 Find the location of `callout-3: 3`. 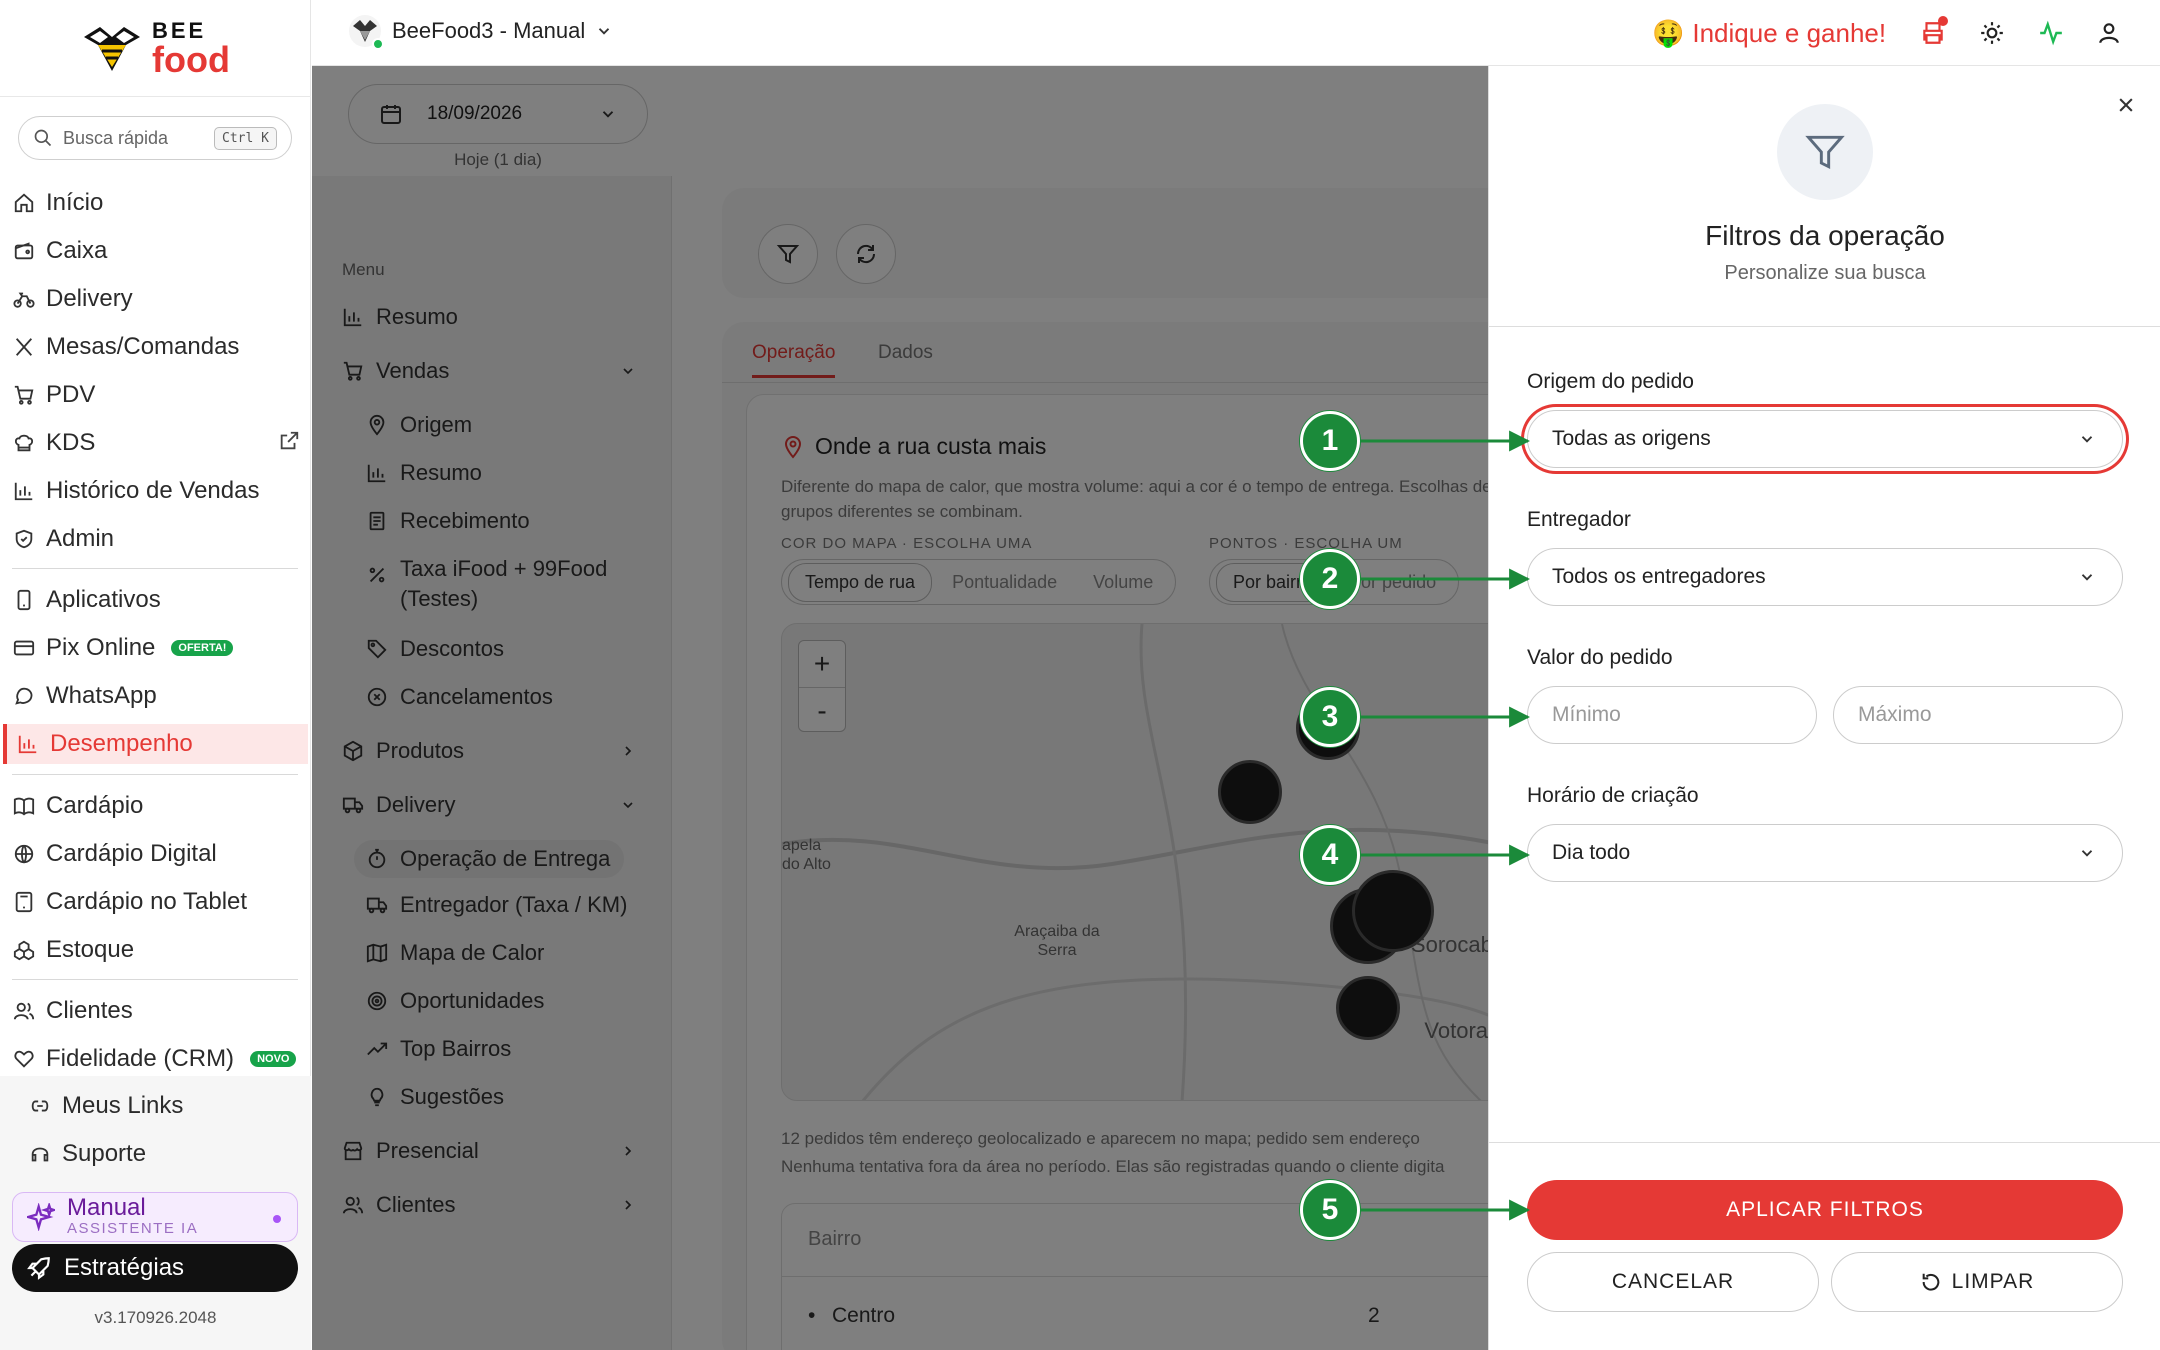

callout-3: 3 is located at coordinates (1330, 717).